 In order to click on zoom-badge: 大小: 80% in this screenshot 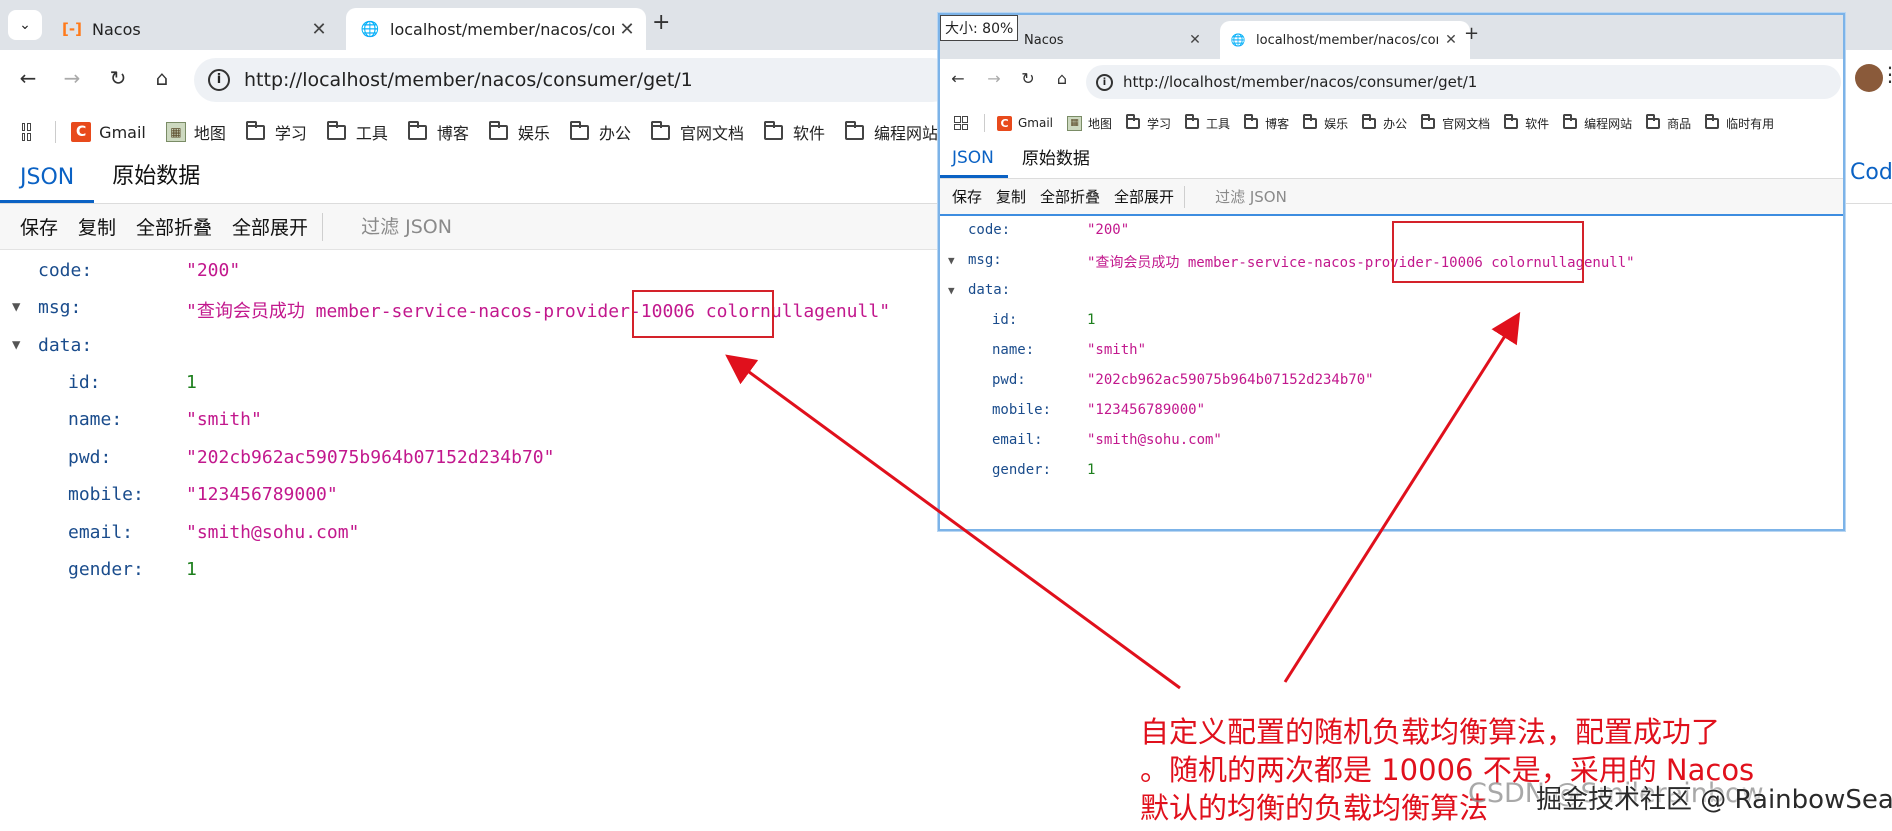, I will do `click(979, 28)`.